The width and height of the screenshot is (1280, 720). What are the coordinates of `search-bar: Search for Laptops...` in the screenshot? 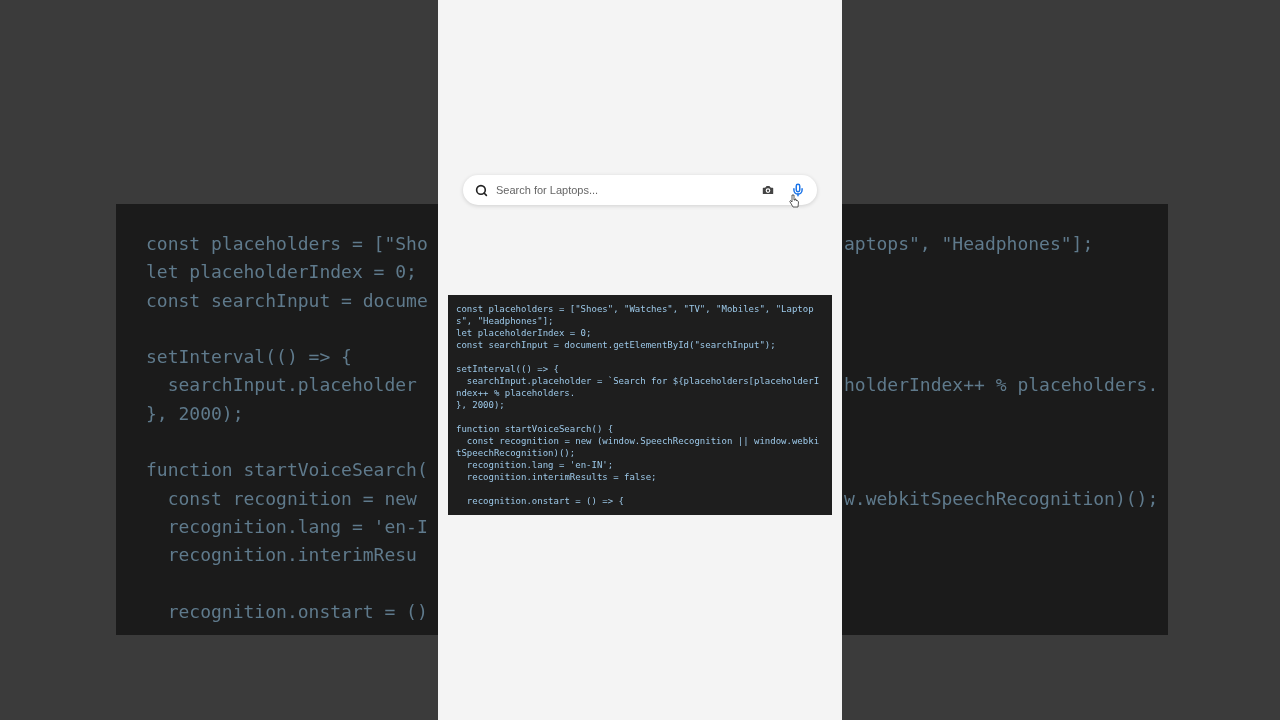 It's located at (640, 190).